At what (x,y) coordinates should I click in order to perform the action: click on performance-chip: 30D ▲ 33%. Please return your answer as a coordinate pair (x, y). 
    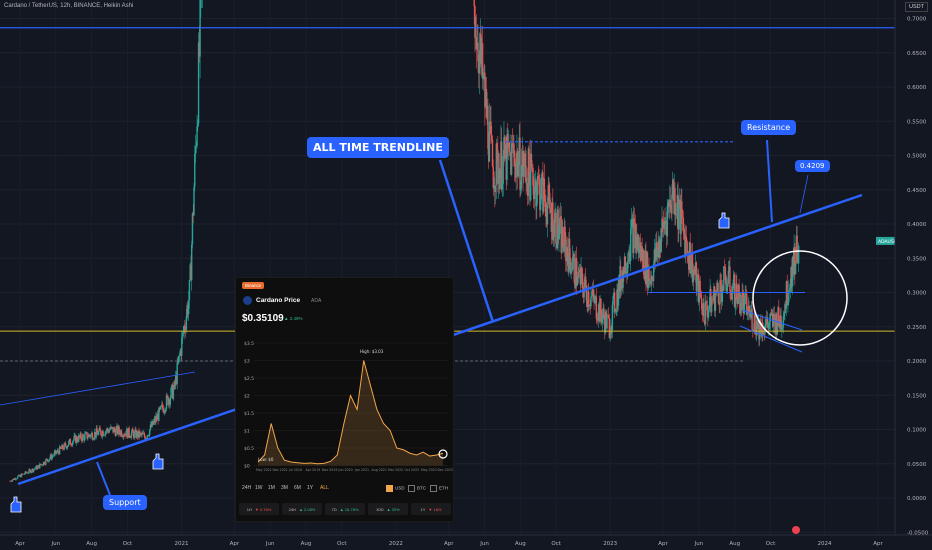
    Looking at the image, I should click on (388, 509).